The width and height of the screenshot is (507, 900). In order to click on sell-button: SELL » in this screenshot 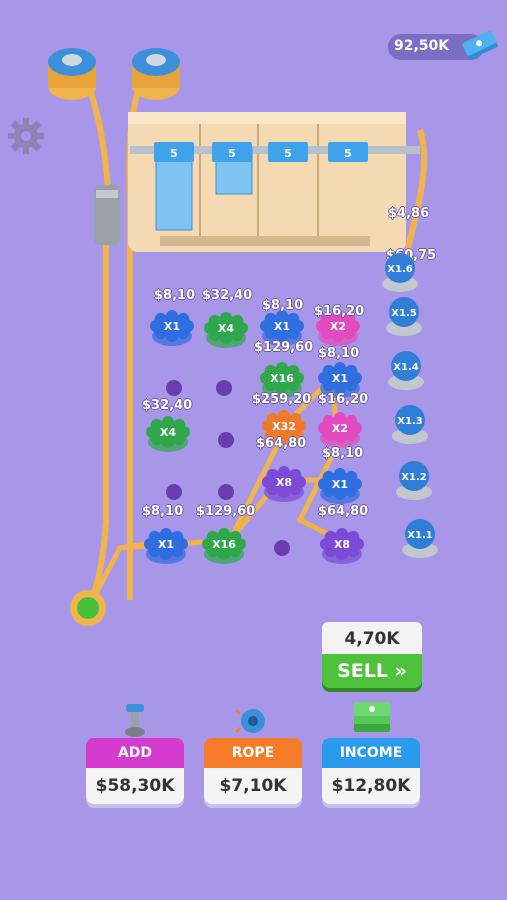, I will do `click(372, 671)`.